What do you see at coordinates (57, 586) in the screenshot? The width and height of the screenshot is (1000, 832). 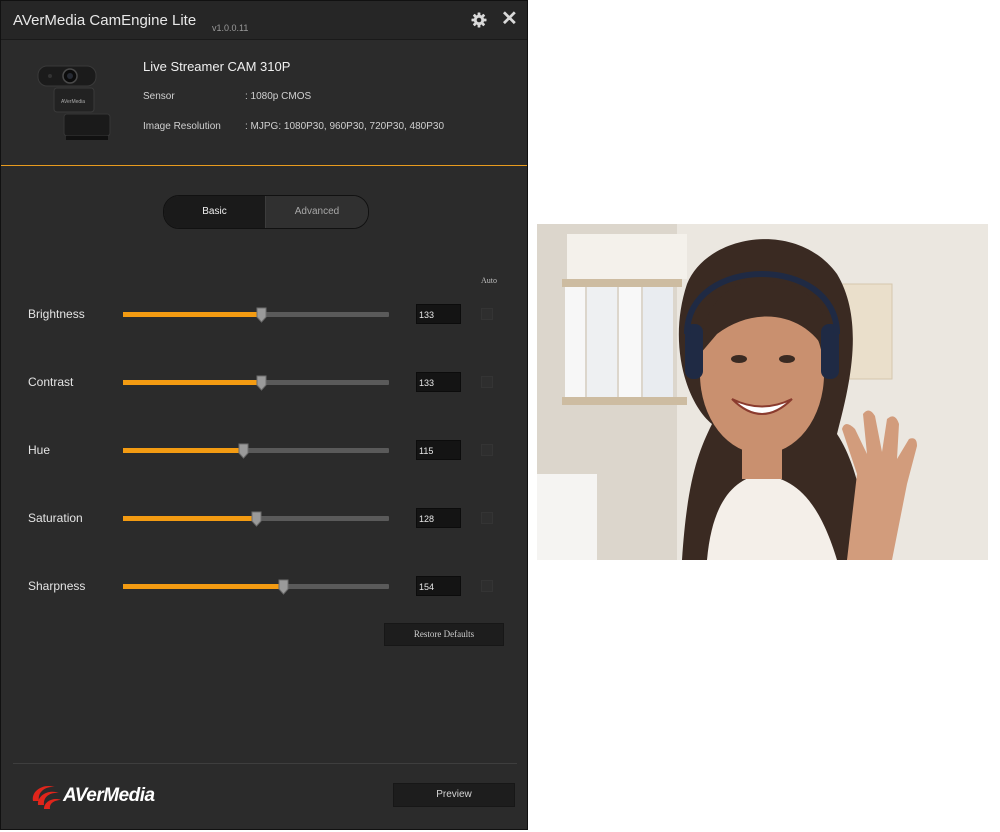 I see `control-label: Sharpness` at bounding box center [57, 586].